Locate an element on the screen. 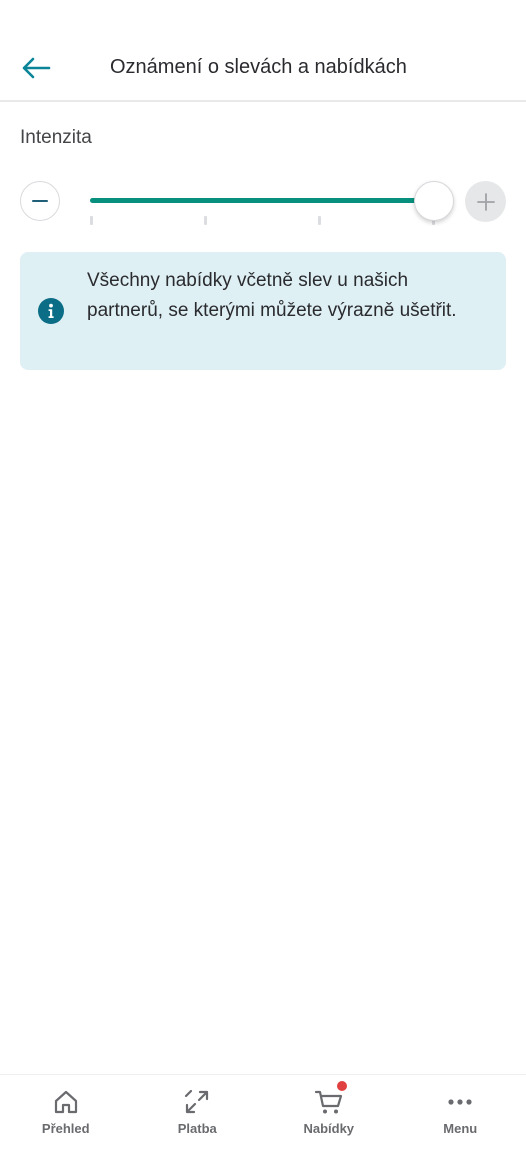 The height and width of the screenshot is (1168, 526). nav-item-platba: Platba is located at coordinates (198, 1121).